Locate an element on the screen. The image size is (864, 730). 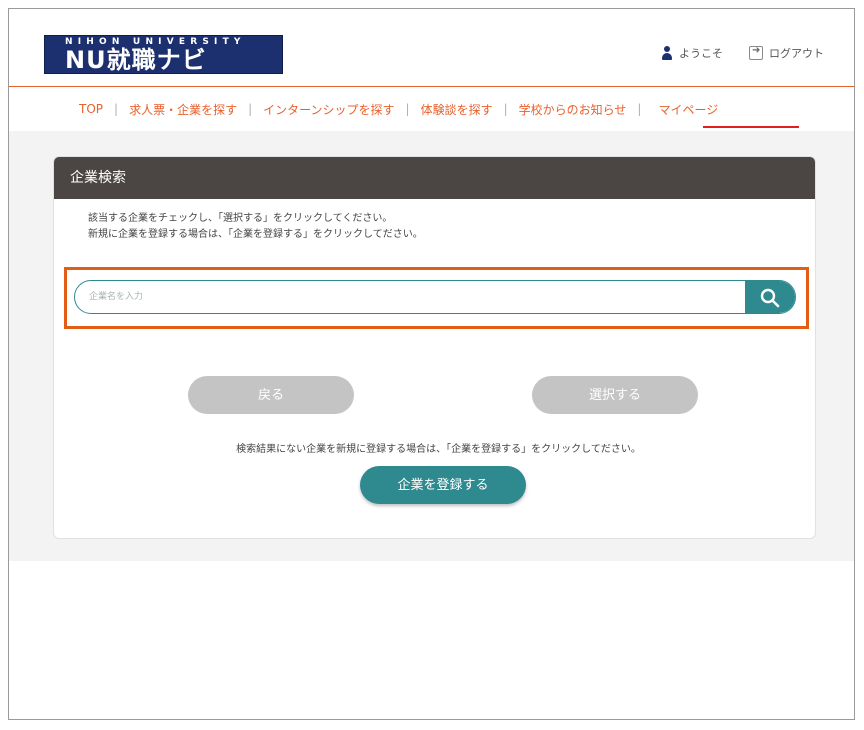
search-icon is located at coordinates (770, 298).